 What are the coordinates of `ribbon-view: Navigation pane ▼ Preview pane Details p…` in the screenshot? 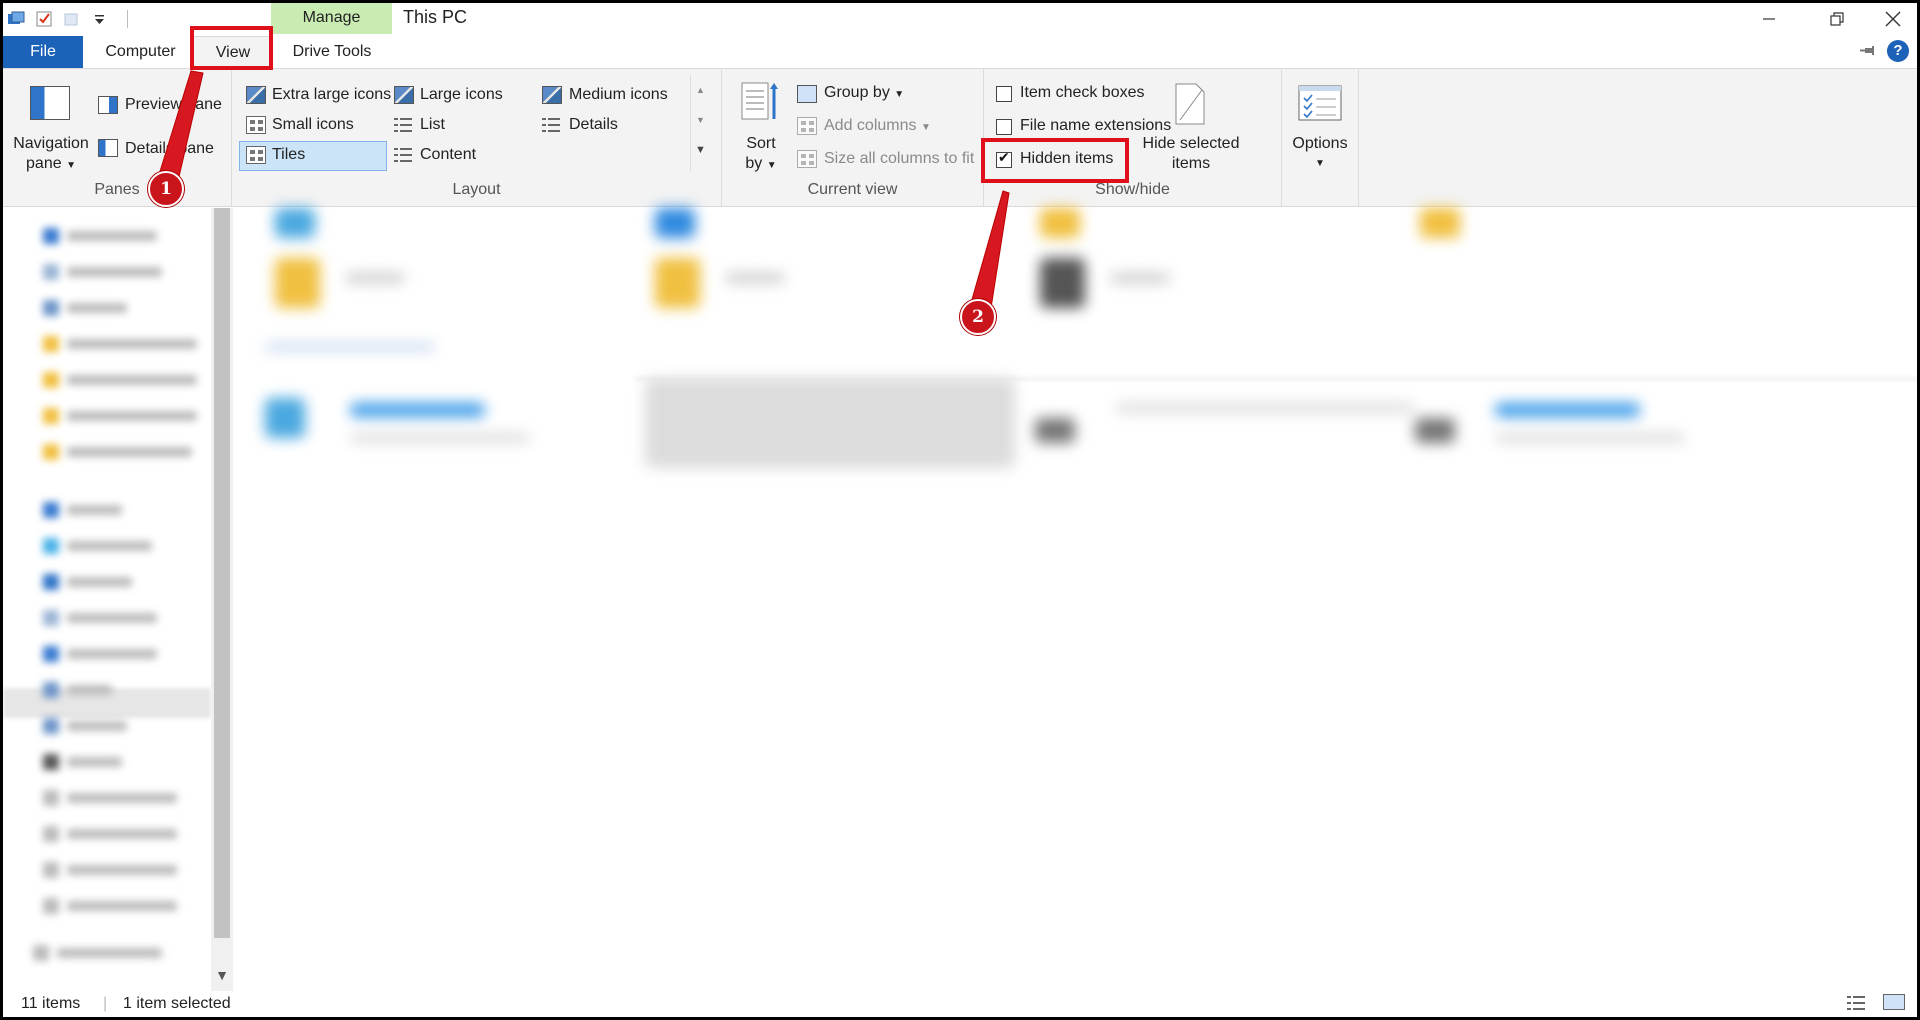 It's located at (960, 138).